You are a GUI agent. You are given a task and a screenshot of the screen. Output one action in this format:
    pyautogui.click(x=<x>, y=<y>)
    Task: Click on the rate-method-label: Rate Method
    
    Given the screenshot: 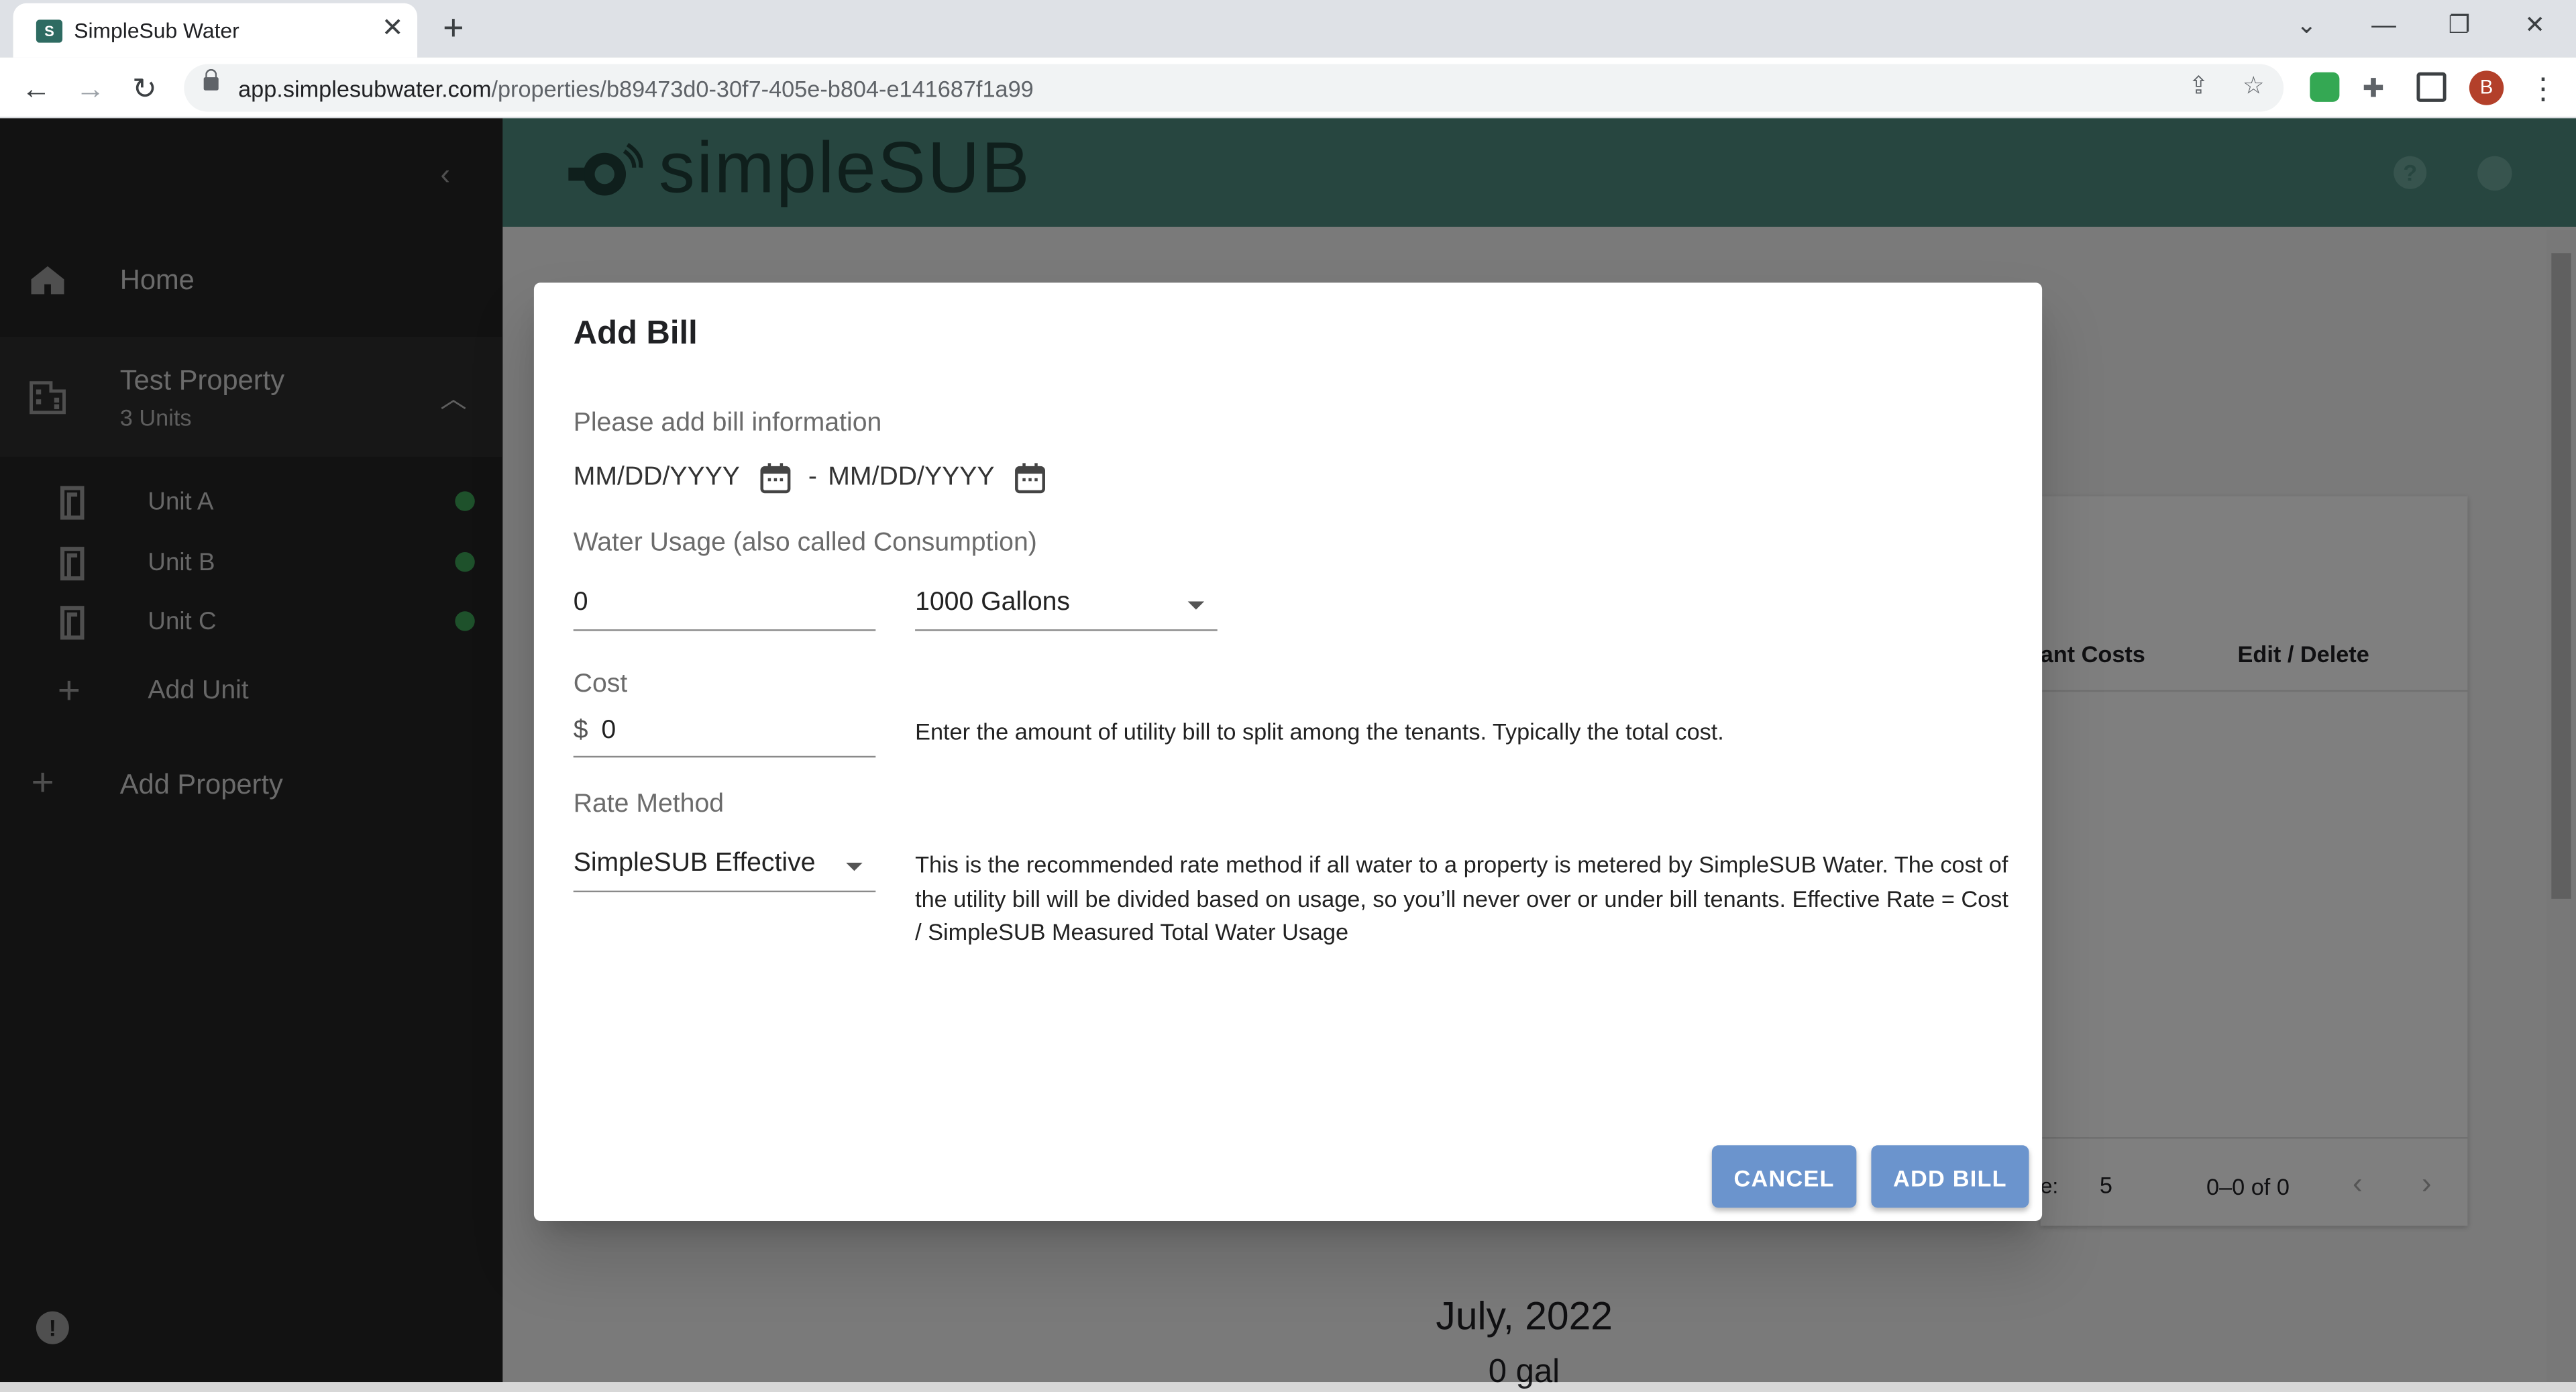 What is the action you would take?
    pyautogui.click(x=648, y=804)
    